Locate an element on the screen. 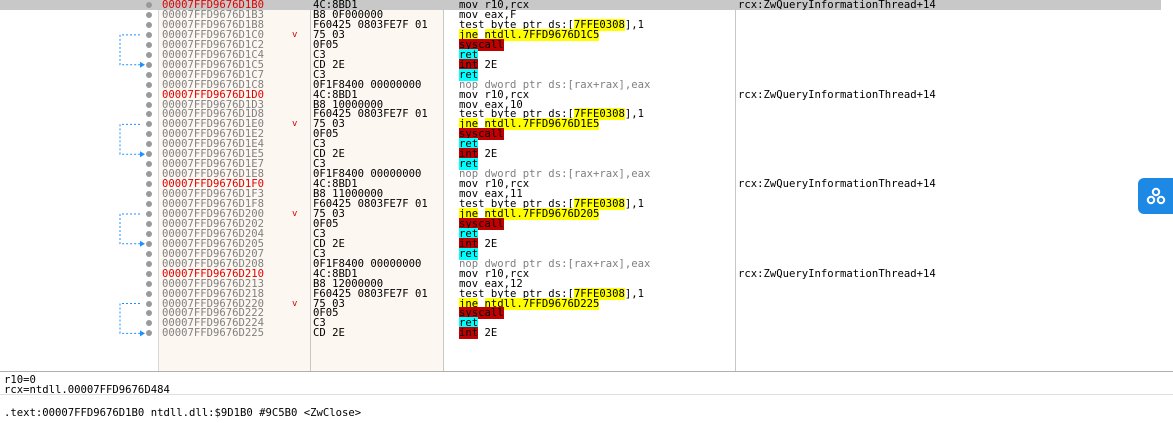 This screenshot has width=1173, height=423. instruction-row: 00007FFD9676D225 CD 2E int 2E is located at coordinates (580, 333).